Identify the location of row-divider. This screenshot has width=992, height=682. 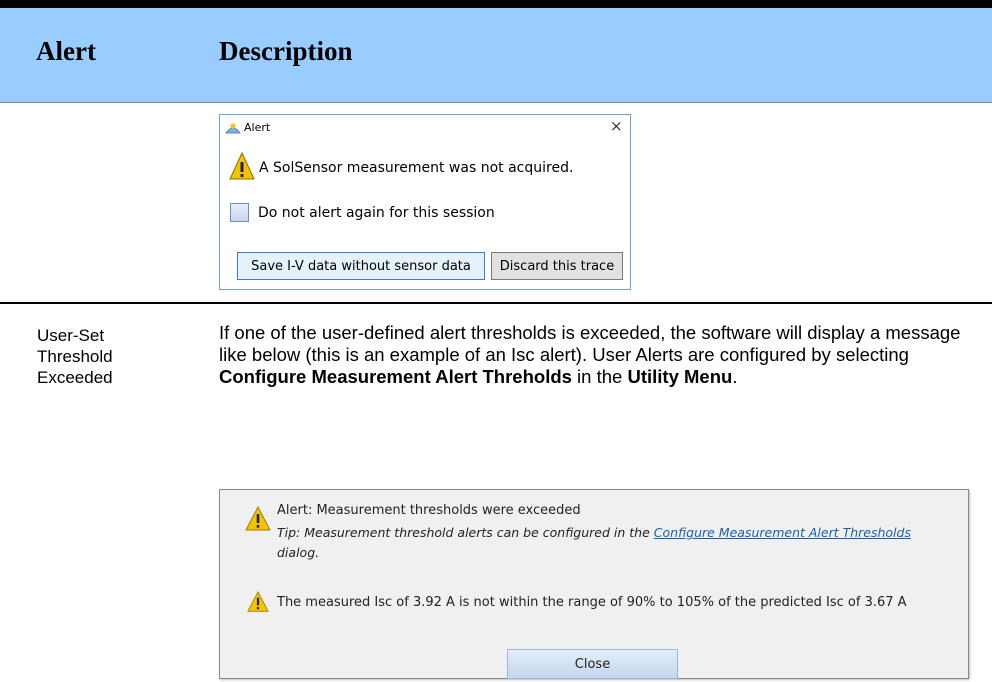
(496, 303).